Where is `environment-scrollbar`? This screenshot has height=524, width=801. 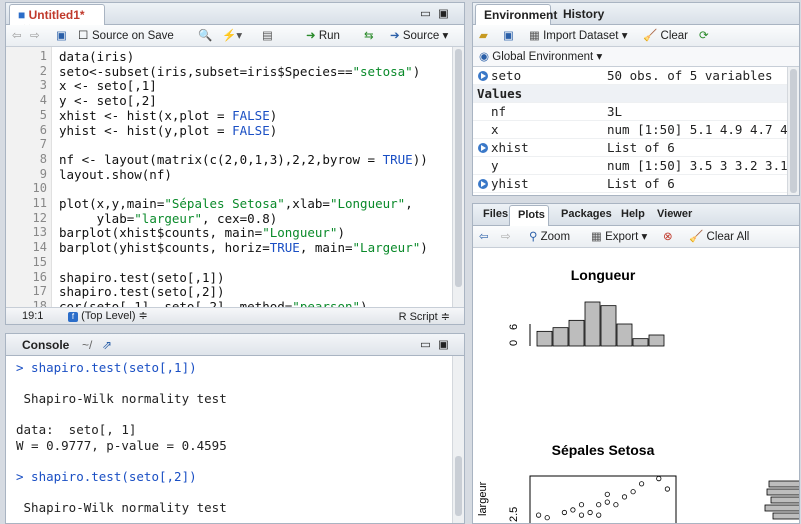
environment-scrollbar is located at coordinates (793, 131).